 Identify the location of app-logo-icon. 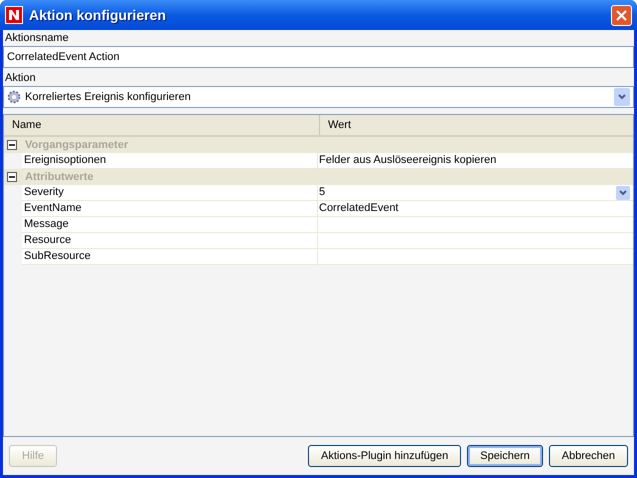
(14, 15).